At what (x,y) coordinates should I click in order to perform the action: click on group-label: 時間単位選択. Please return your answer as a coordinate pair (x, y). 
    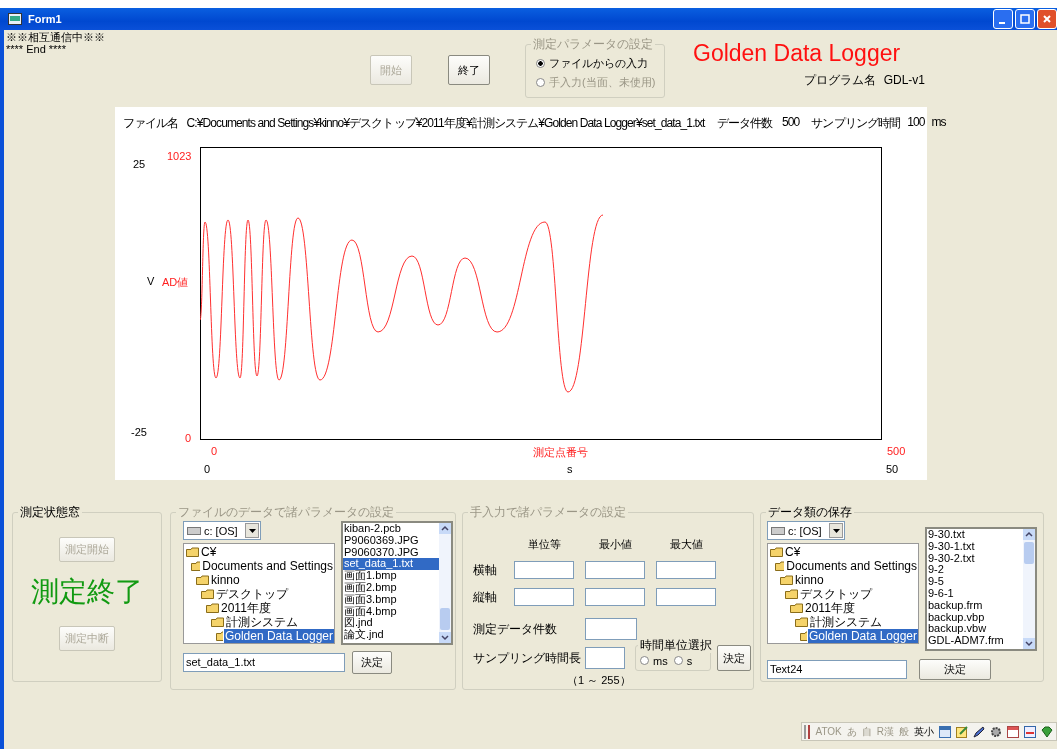
    Looking at the image, I should click on (676, 645).